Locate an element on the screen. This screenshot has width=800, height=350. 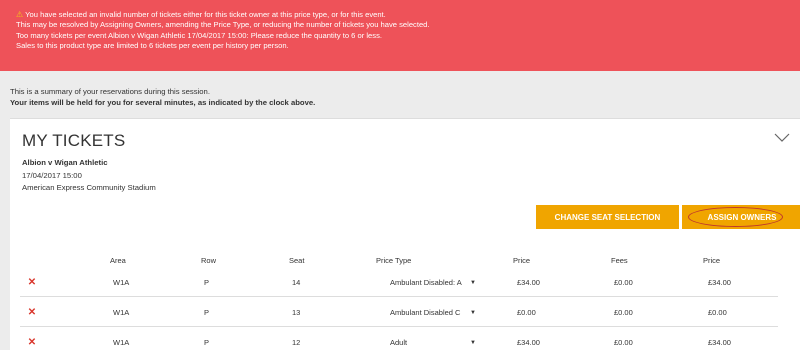
column-header-fees: Fees is located at coordinates (619, 260).